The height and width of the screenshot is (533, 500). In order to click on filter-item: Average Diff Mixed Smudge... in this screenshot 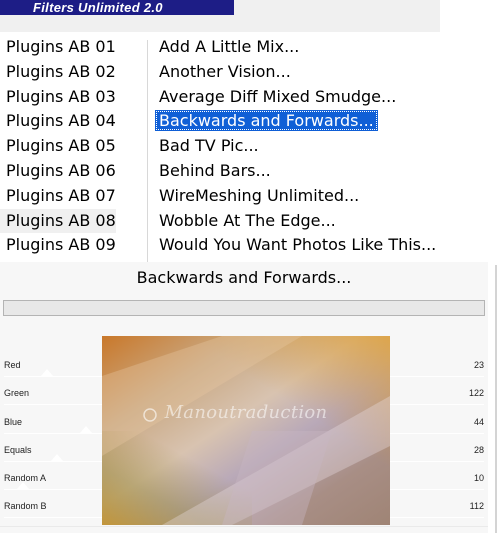, I will do `click(297, 97)`.